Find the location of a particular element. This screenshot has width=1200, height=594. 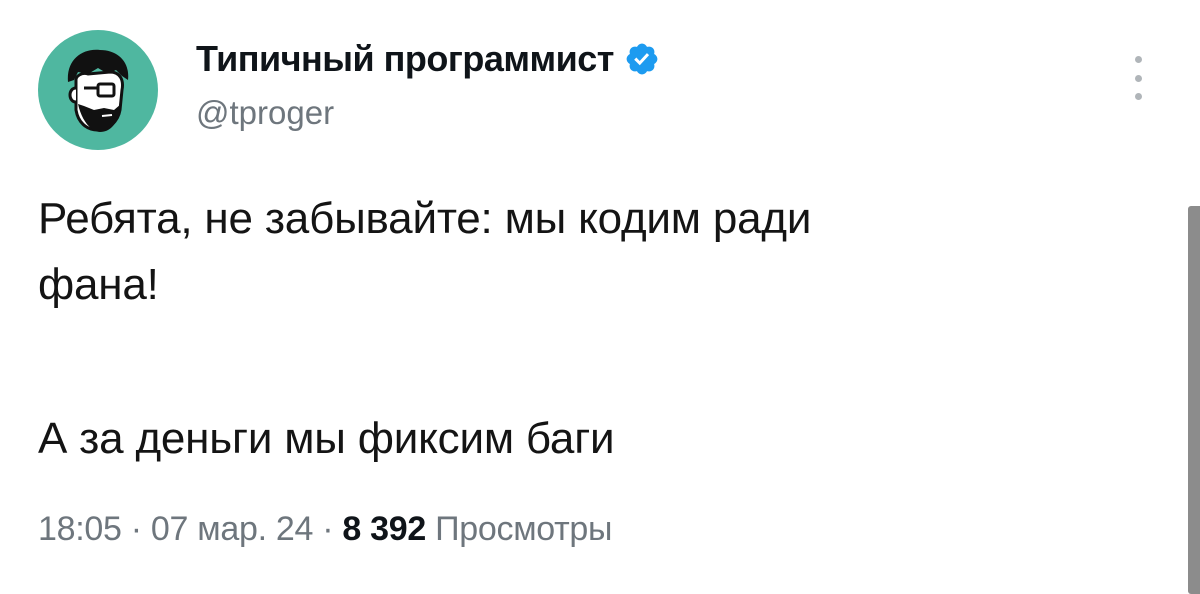

views-label: Просмотры is located at coordinates (524, 529).